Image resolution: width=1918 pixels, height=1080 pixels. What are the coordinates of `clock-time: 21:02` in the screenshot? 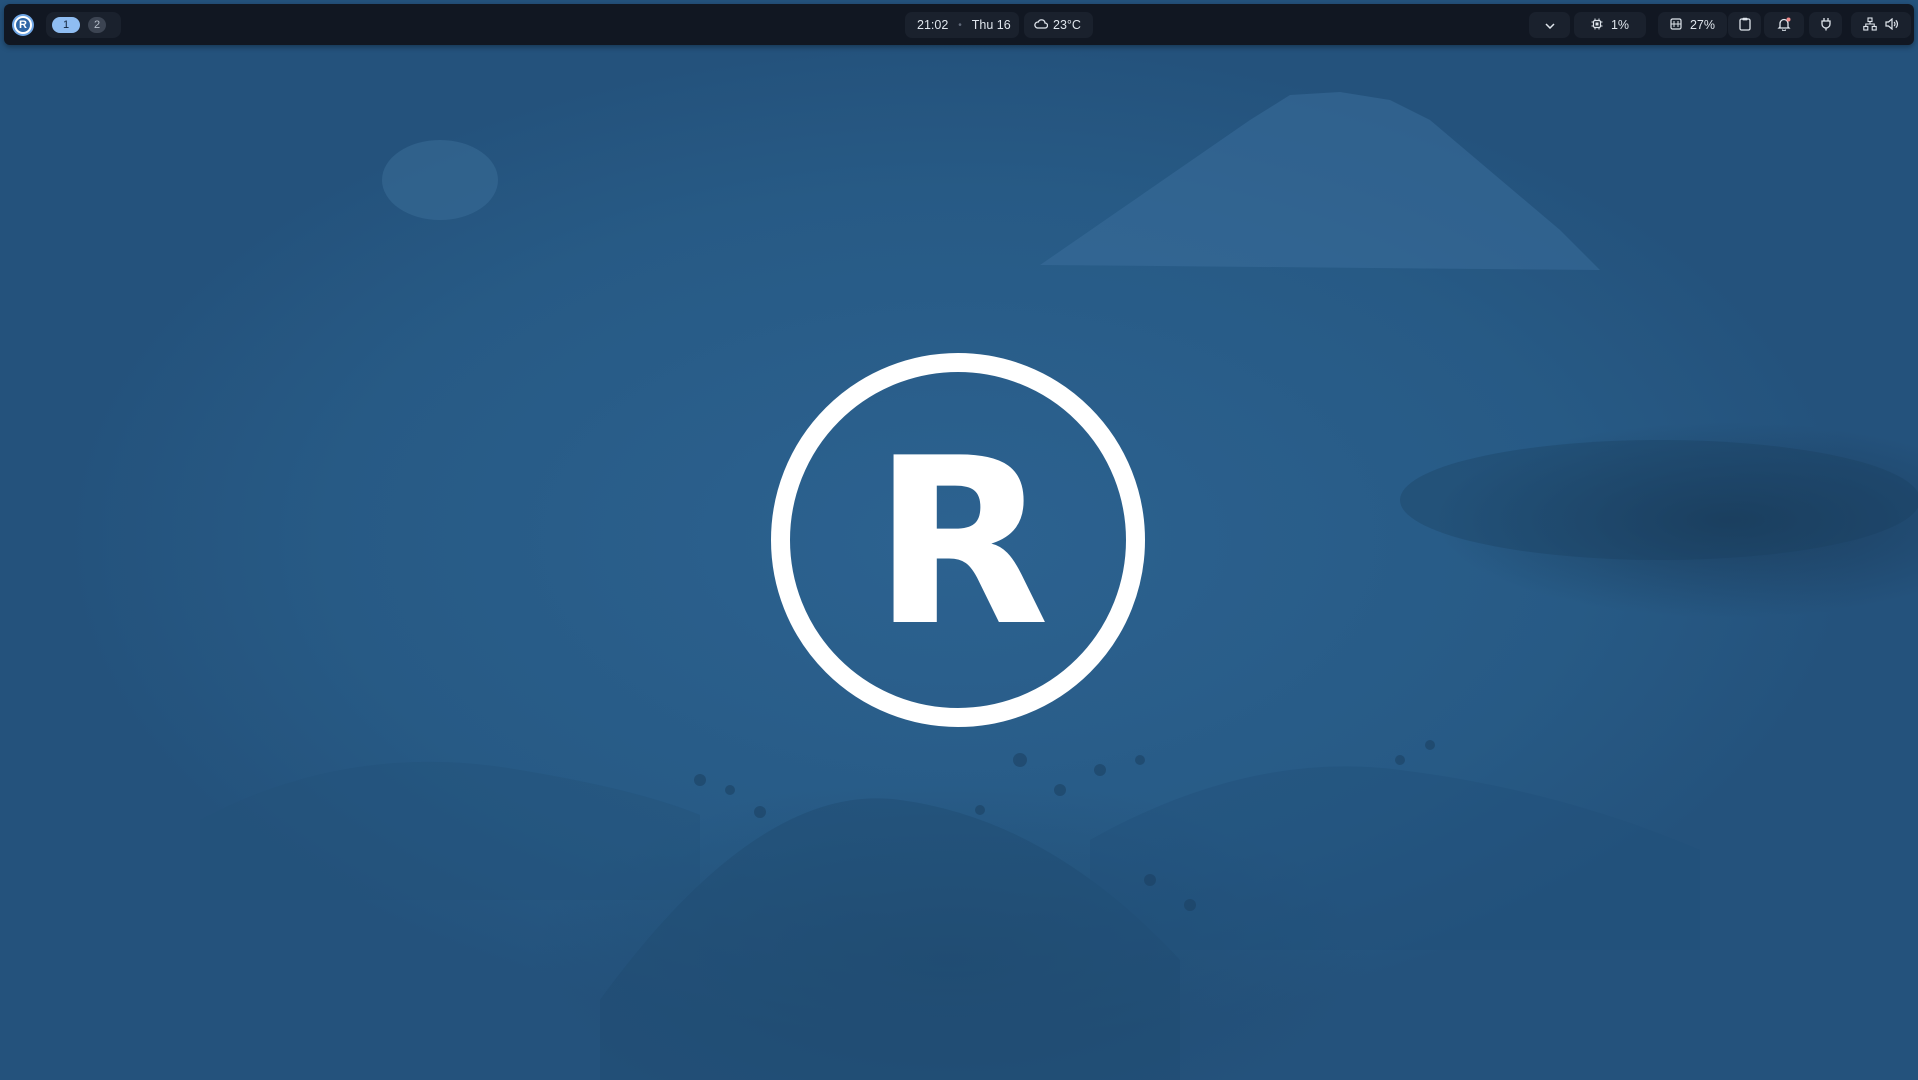 It's located at (933, 25).